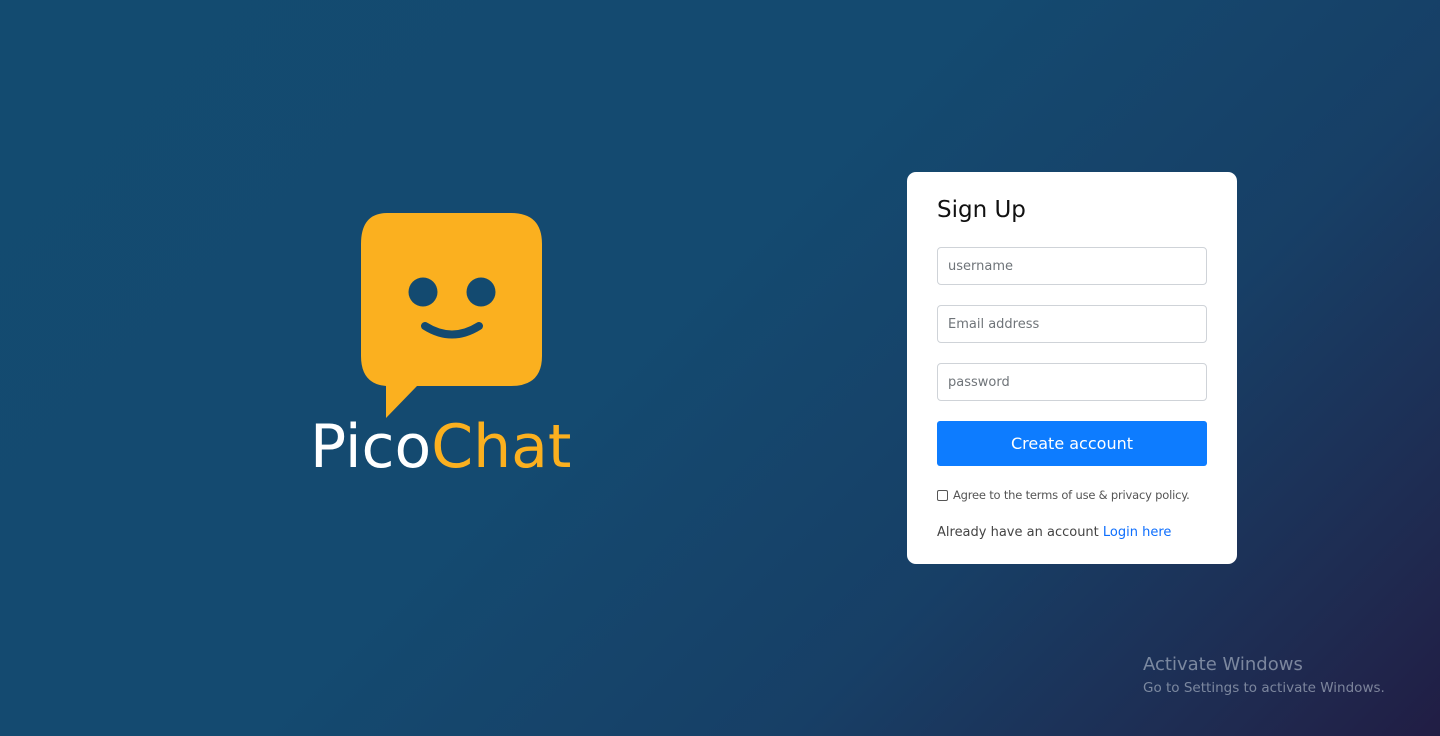 The height and width of the screenshot is (736, 1440). I want to click on brand-name-chat: Chat, so click(501, 447).